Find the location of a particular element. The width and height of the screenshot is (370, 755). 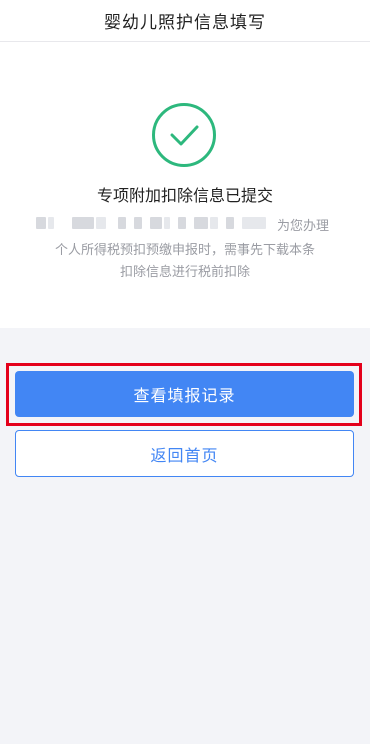

status-title: 专项附加扣除信息已提交 is located at coordinates (184, 195).